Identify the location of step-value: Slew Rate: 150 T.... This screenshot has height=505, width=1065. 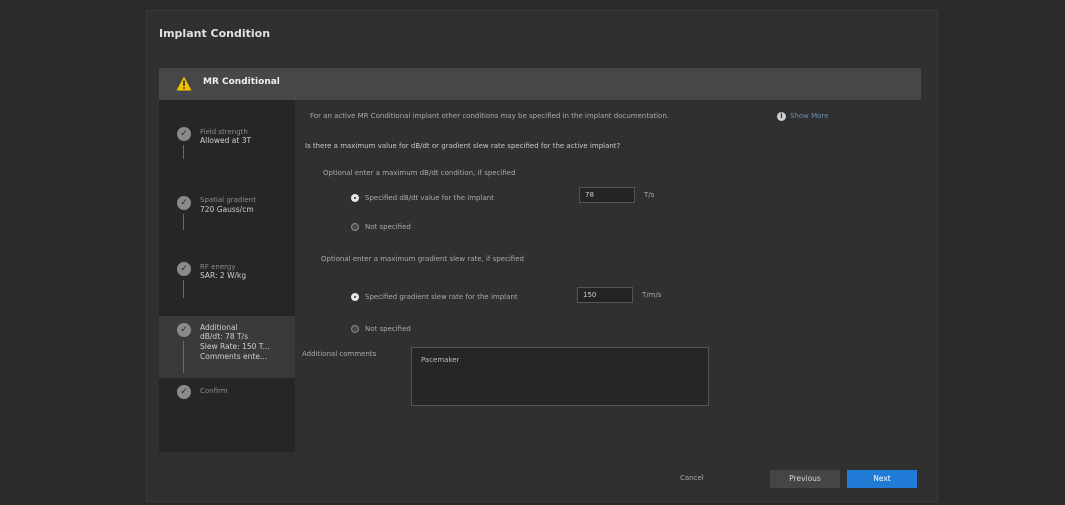
(235, 346).